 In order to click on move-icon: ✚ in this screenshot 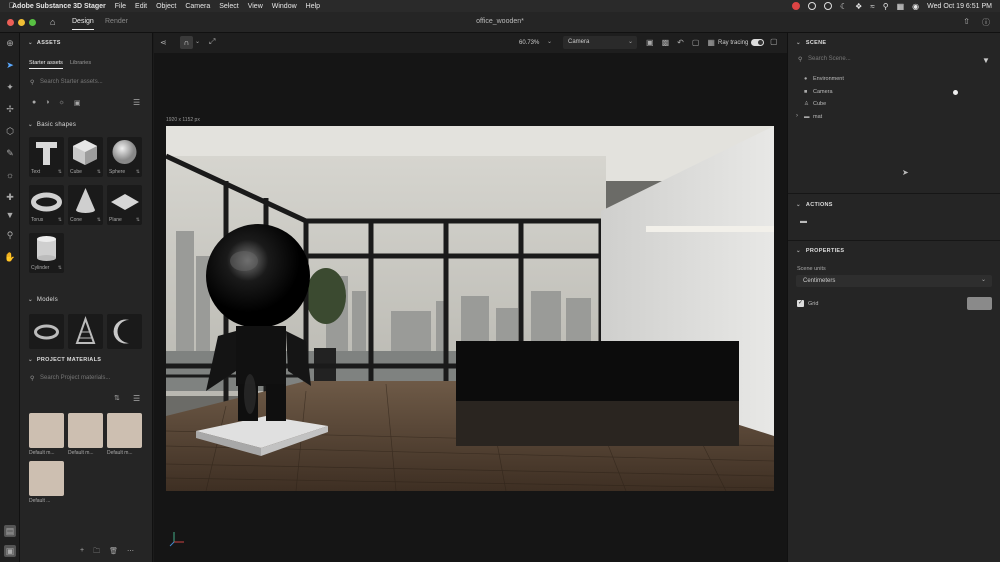, I will do `click(10, 197)`.